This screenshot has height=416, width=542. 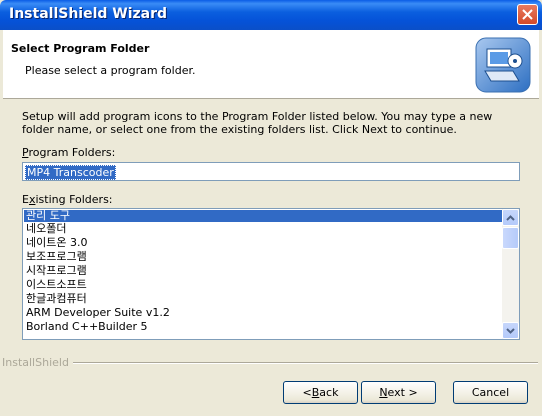 I want to click on existing-folders-label-text: isting Folders:, so click(x=74, y=199).